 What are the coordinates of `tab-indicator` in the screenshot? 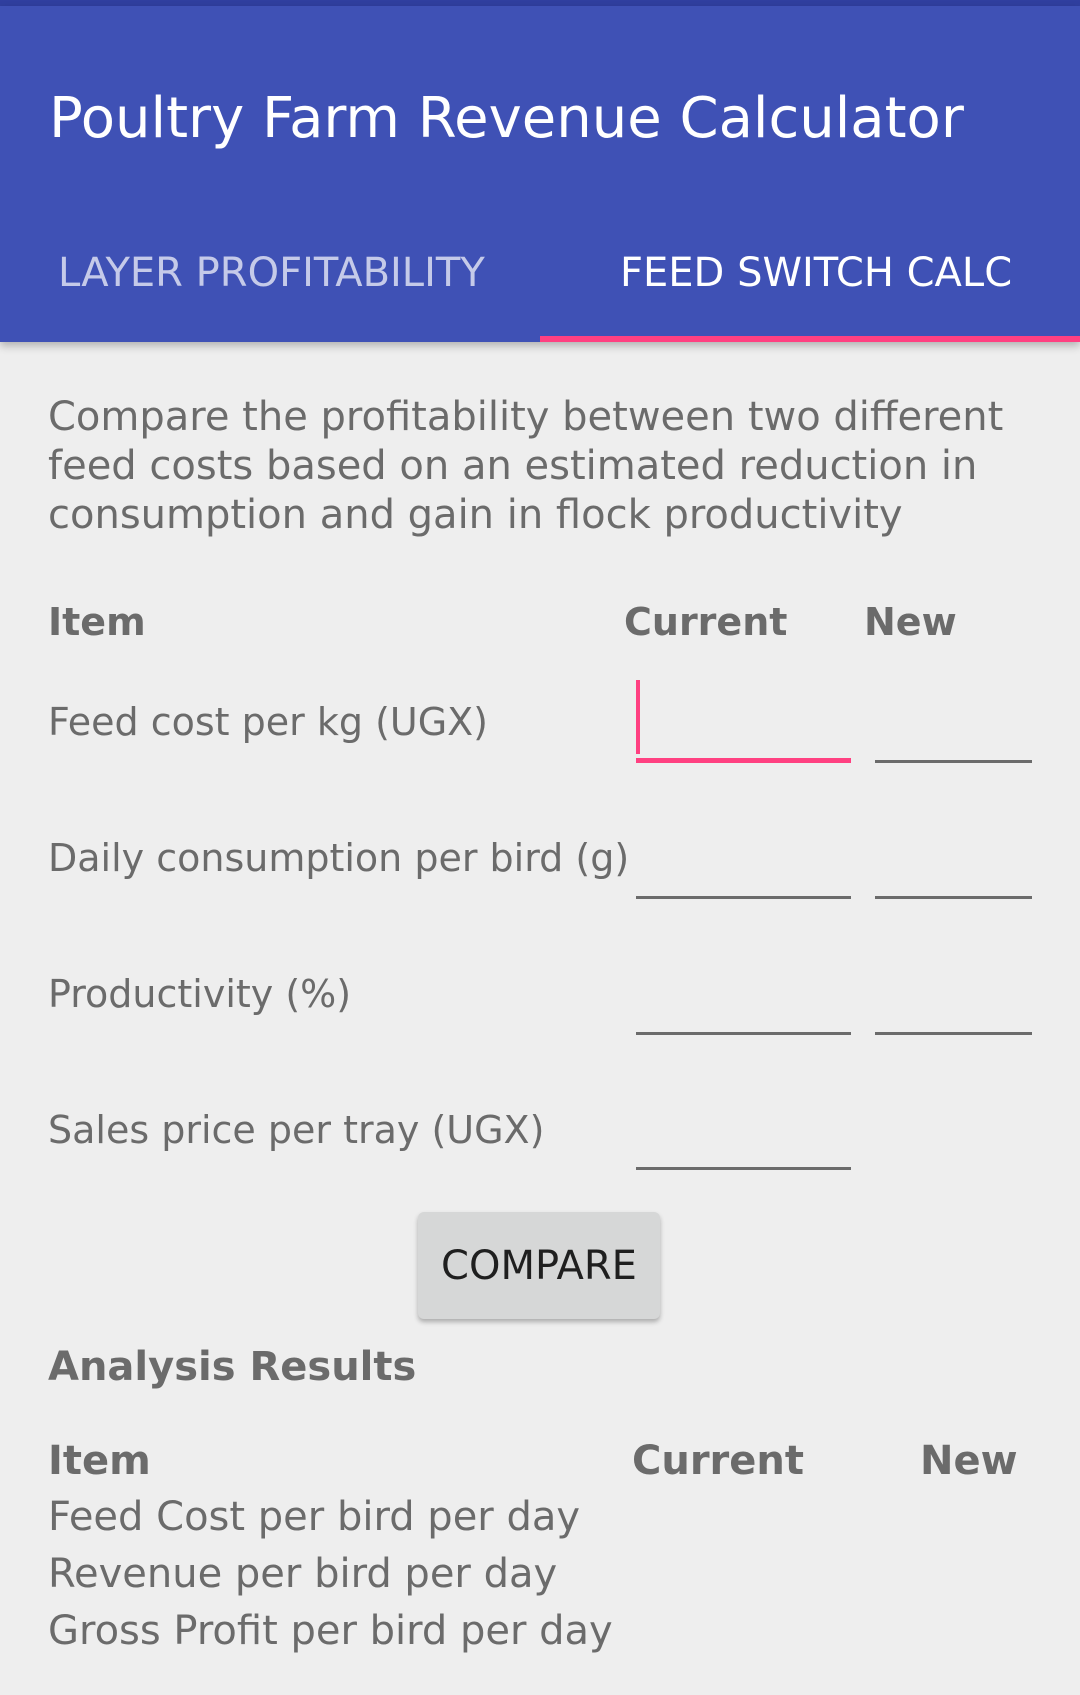 It's located at (810, 339).